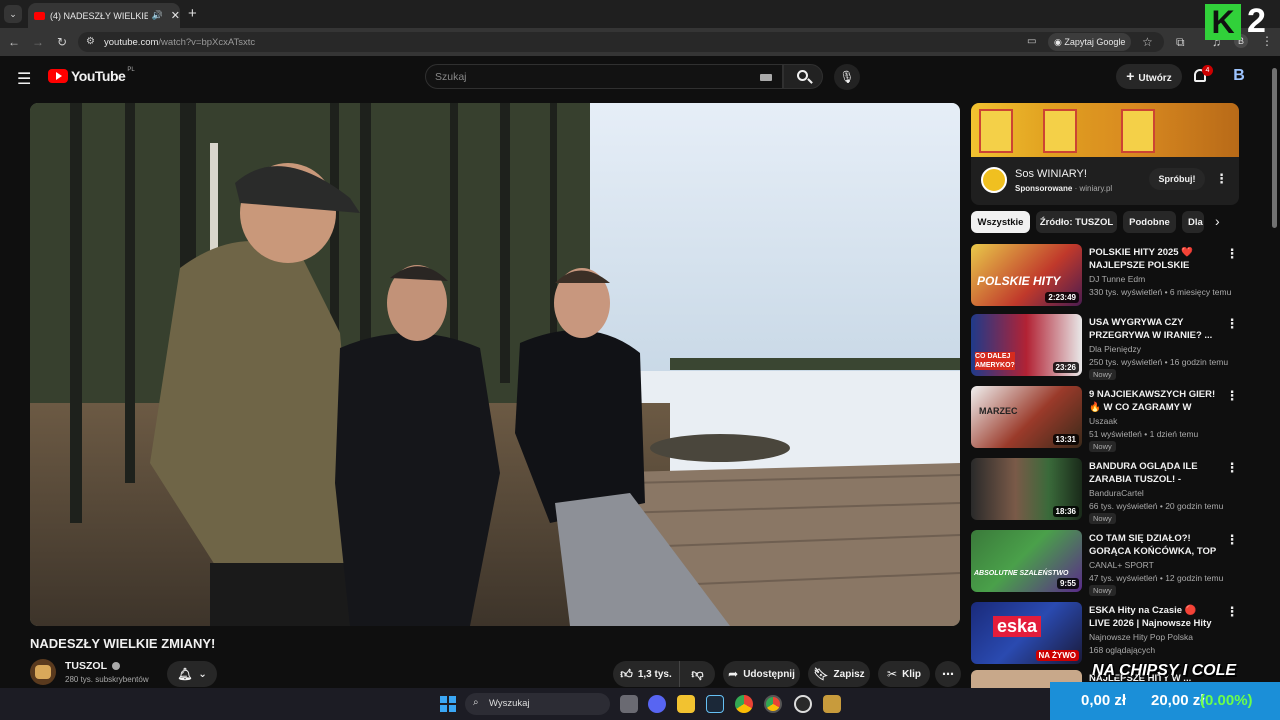 This screenshot has height=720, width=1280. What do you see at coordinates (657, 704) in the screenshot?
I see `discord-icon` at bounding box center [657, 704].